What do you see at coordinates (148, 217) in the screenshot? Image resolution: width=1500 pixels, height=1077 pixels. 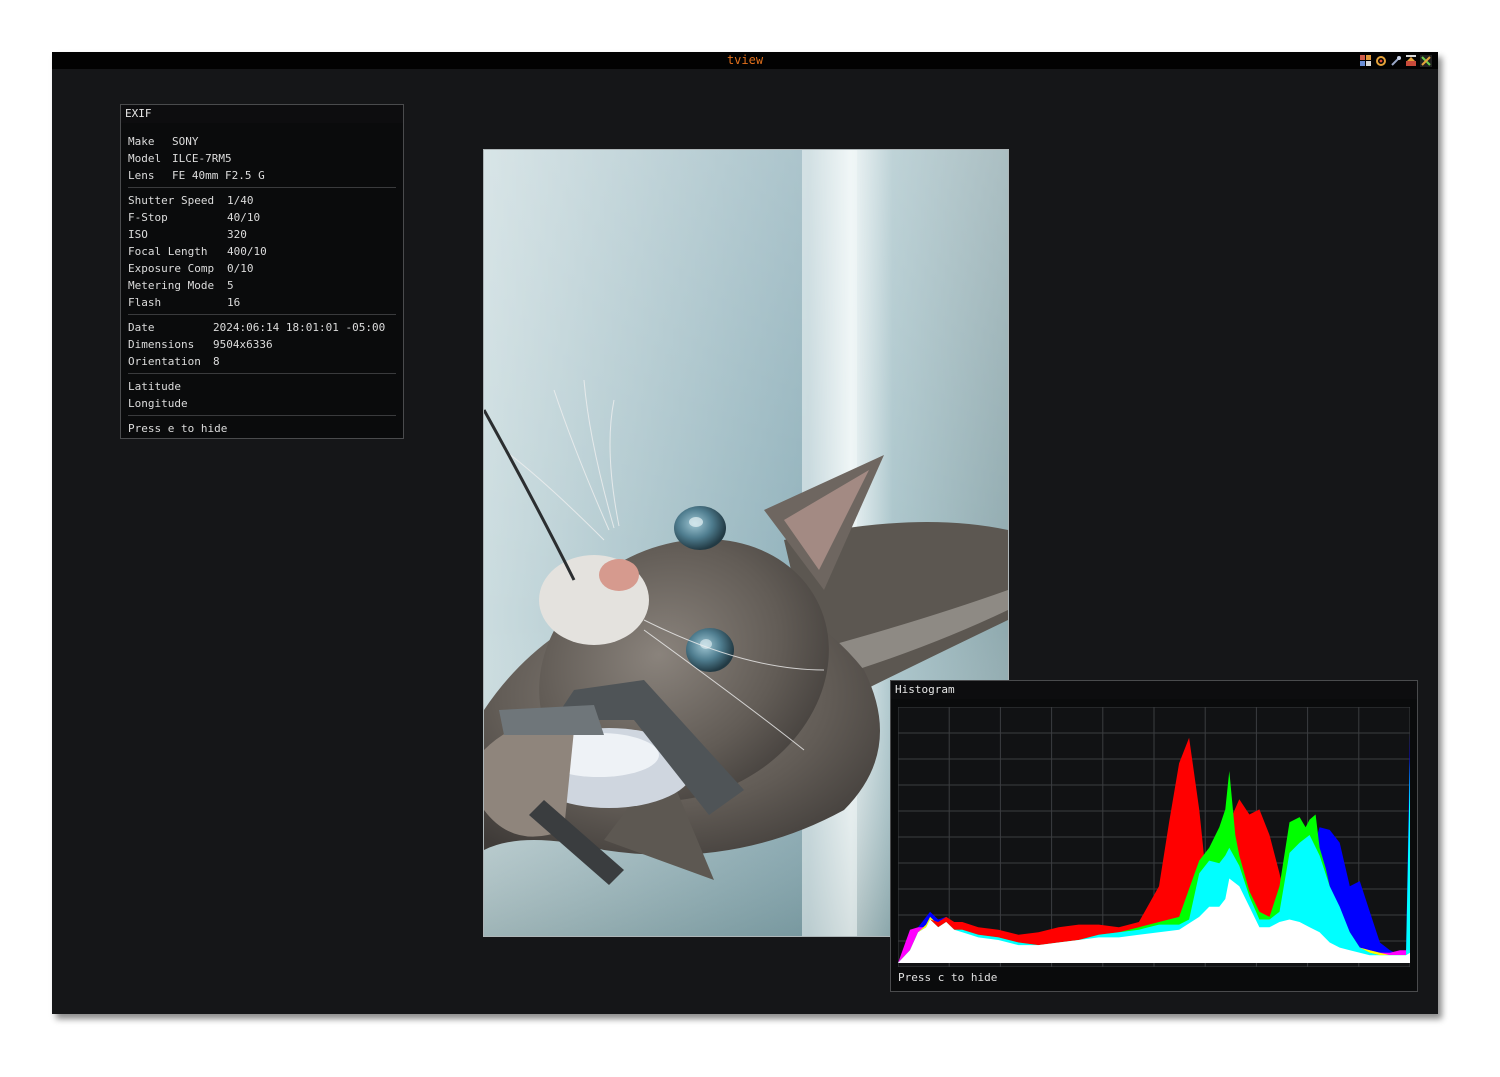 I see `exif-key: F-Stop` at bounding box center [148, 217].